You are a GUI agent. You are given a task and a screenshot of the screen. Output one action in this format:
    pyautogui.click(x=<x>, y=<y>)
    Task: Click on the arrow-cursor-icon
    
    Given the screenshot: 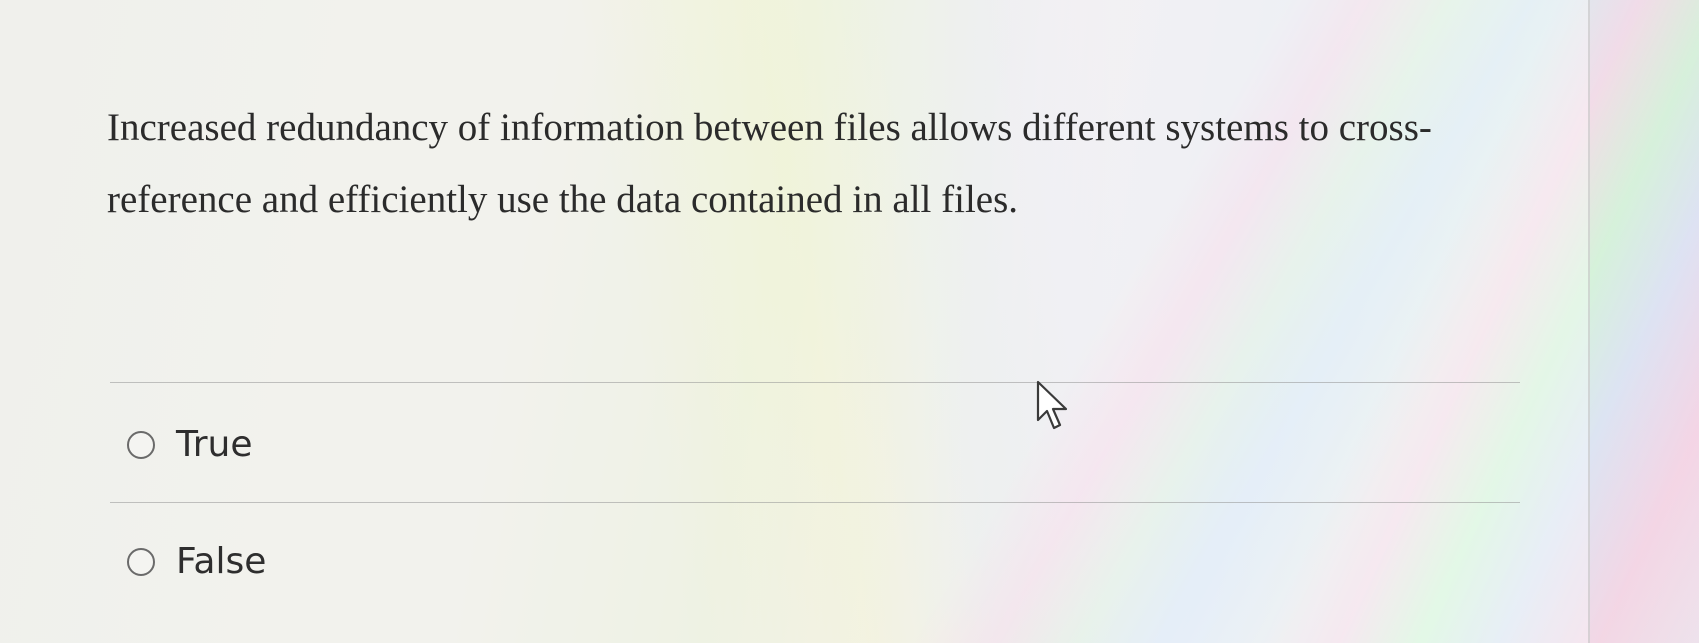 What is the action you would take?
    pyautogui.click(x=1052, y=405)
    